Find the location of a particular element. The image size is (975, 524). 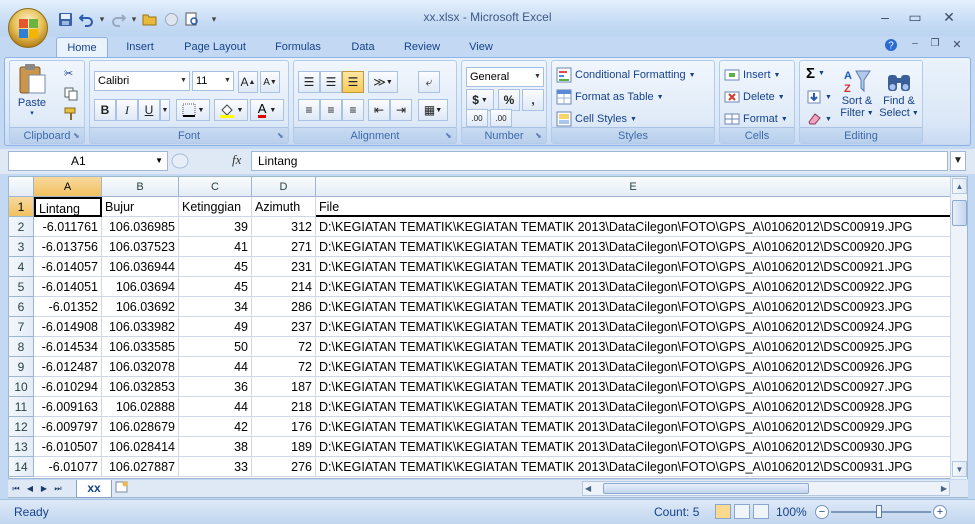

cell-b-value: 106.028679 is located at coordinates (140, 427).